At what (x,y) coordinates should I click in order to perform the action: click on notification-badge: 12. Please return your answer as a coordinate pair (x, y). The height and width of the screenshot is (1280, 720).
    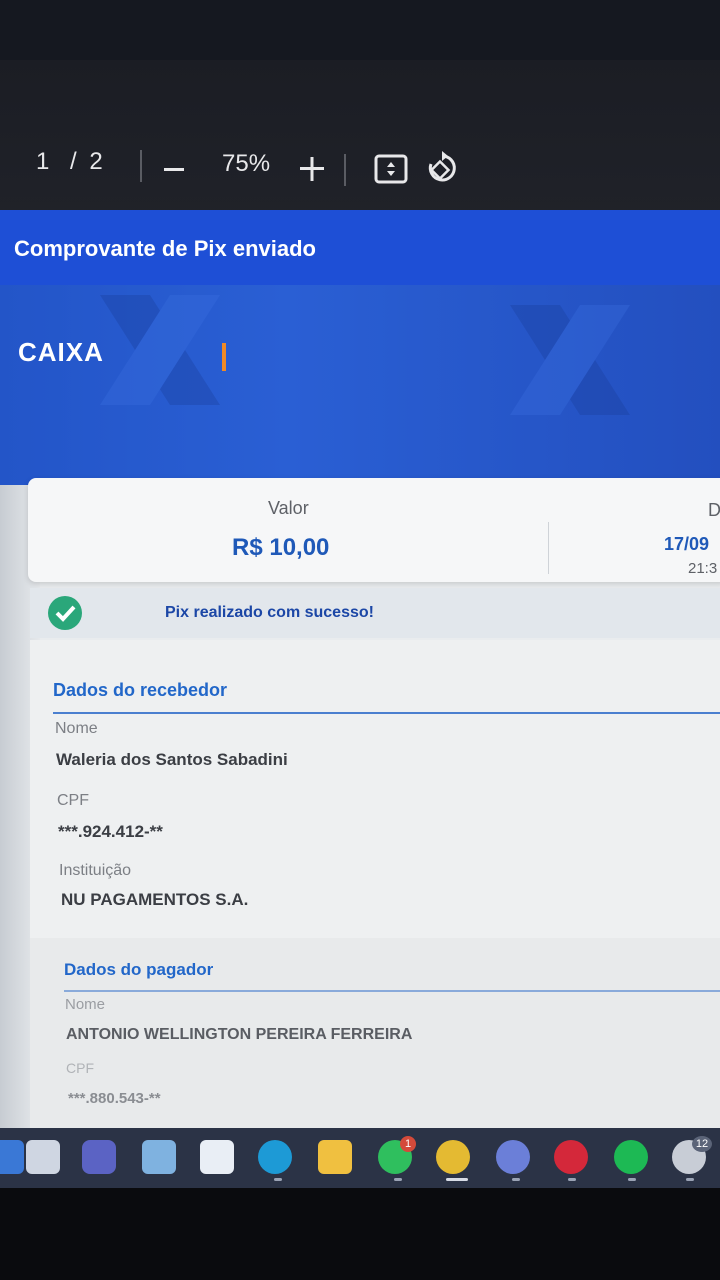
    Looking at the image, I should click on (702, 1144).